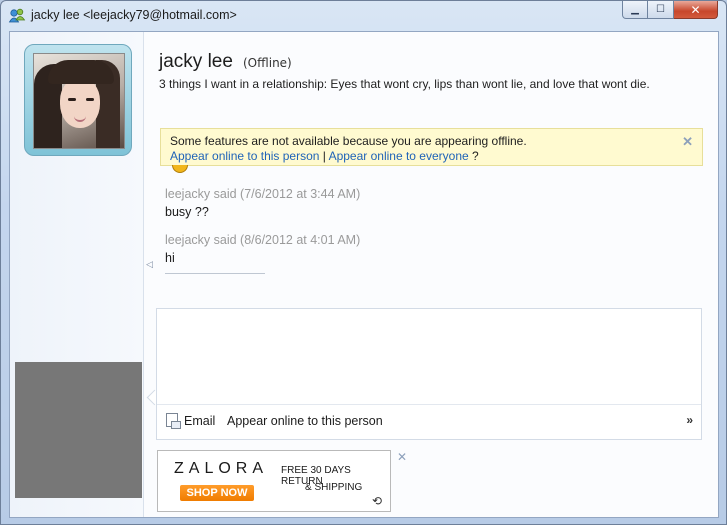 This screenshot has height=525, width=727. Describe the element at coordinates (180, 169) in the screenshot. I see `emoticon-icon` at that location.